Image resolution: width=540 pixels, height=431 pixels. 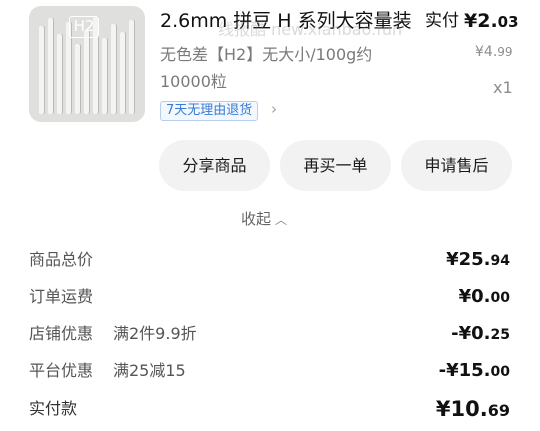 I want to click on chevron-right-icon: ›, so click(x=274, y=109).